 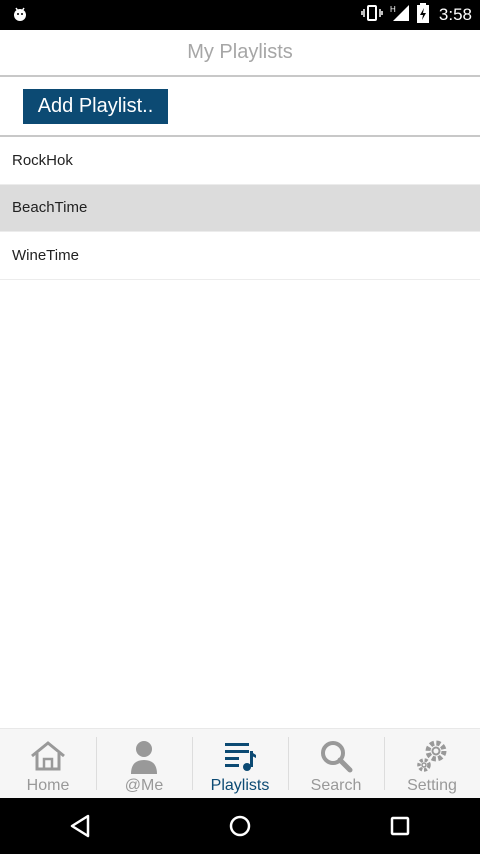 I want to click on tab-label: @Me, so click(x=144, y=785).